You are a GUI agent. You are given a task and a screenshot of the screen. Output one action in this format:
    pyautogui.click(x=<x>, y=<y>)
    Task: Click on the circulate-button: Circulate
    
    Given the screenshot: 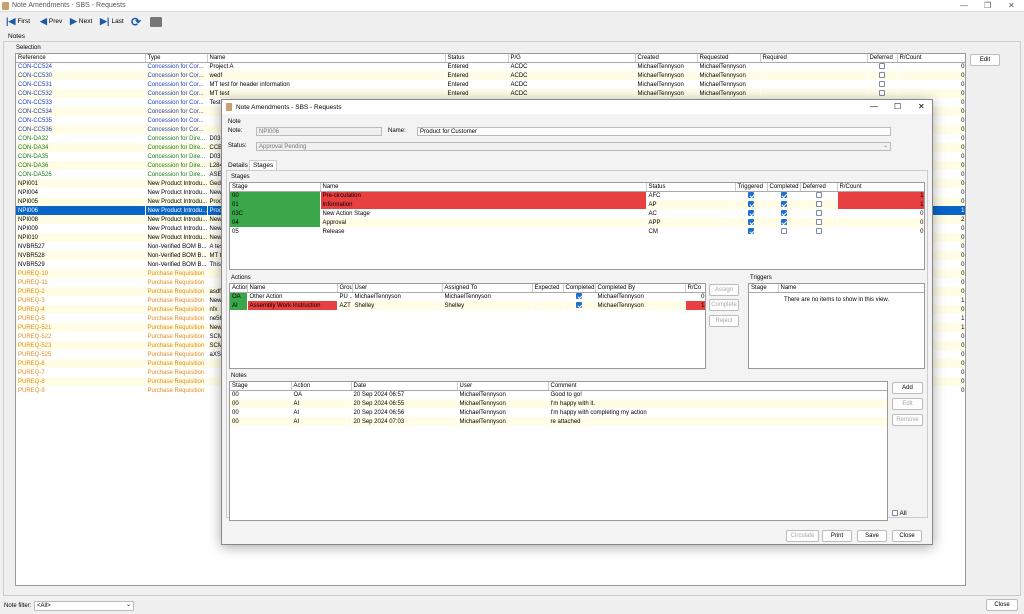 What is the action you would take?
    pyautogui.click(x=802, y=536)
    